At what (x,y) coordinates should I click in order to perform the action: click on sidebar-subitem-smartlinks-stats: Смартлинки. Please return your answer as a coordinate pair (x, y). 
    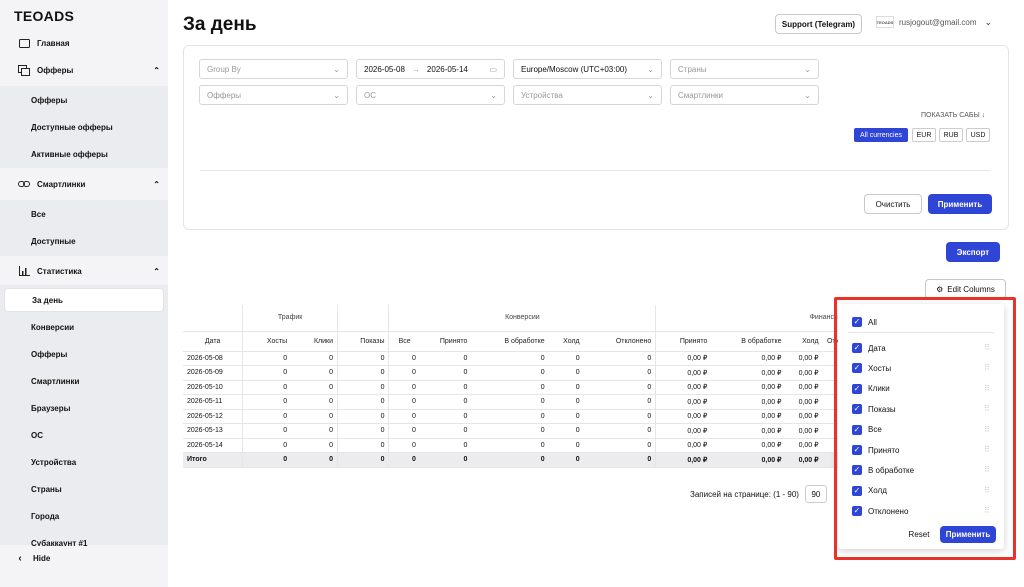
    Looking at the image, I should click on (99, 381).